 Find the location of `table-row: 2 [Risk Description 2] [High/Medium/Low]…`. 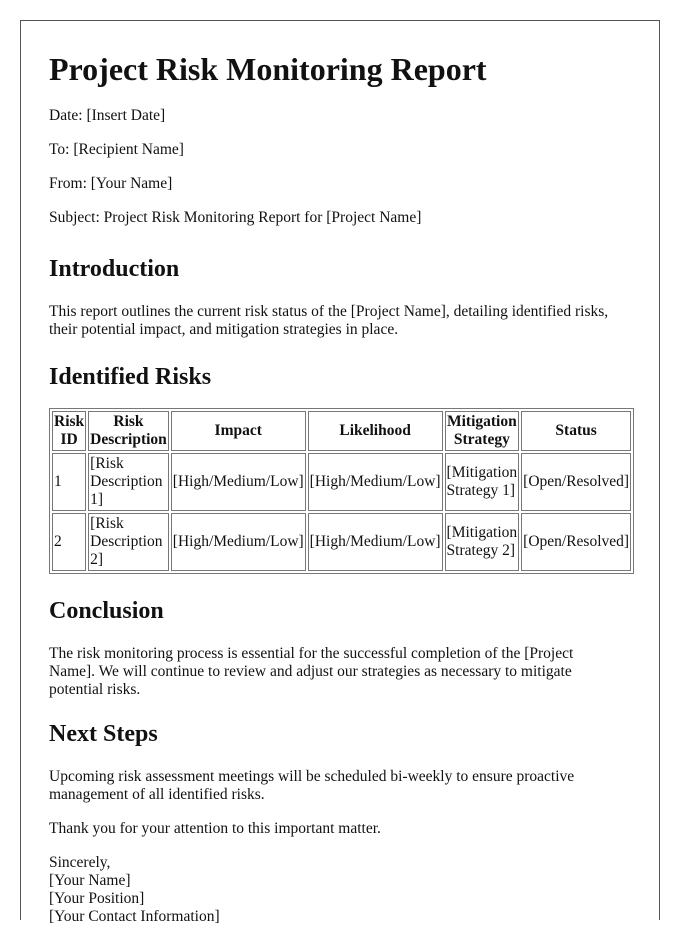

table-row: 2 [Risk Description 2] [High/Medium/Low]… is located at coordinates (342, 542).